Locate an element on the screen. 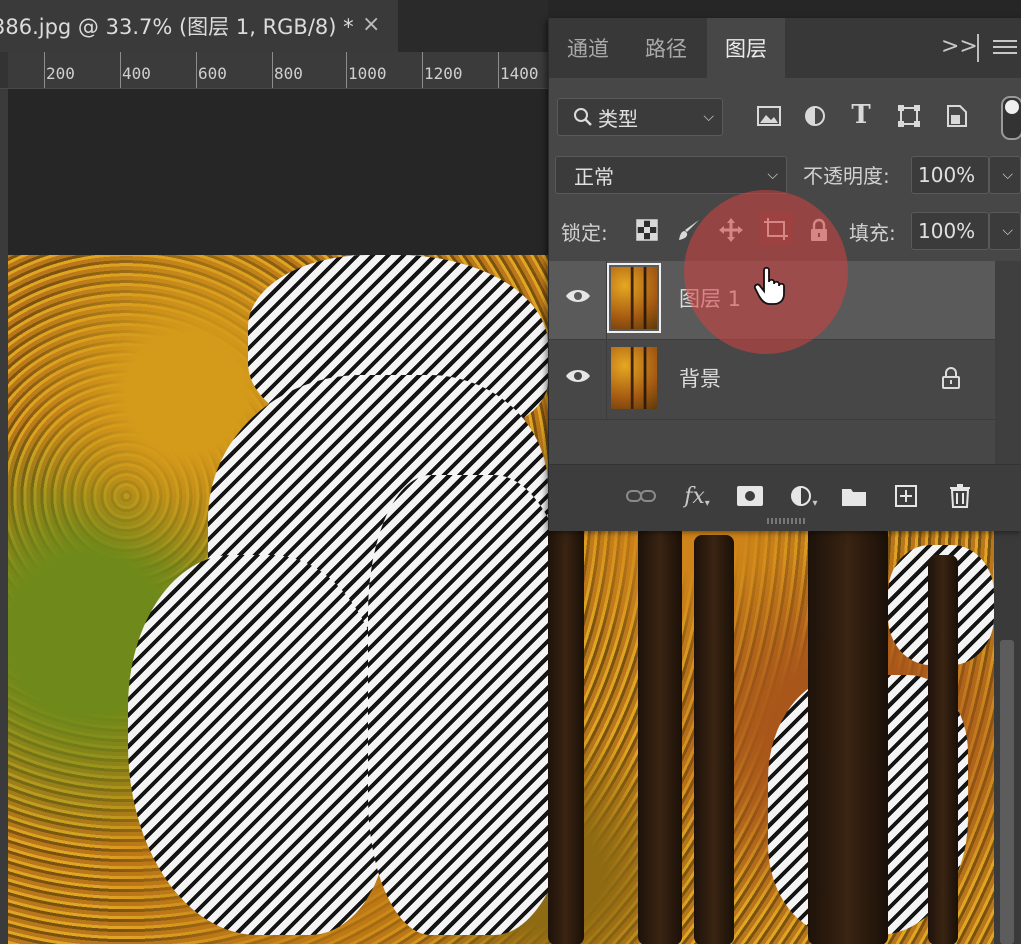 The height and width of the screenshot is (944, 1021). tab-paths: 路径 is located at coordinates (666, 48).